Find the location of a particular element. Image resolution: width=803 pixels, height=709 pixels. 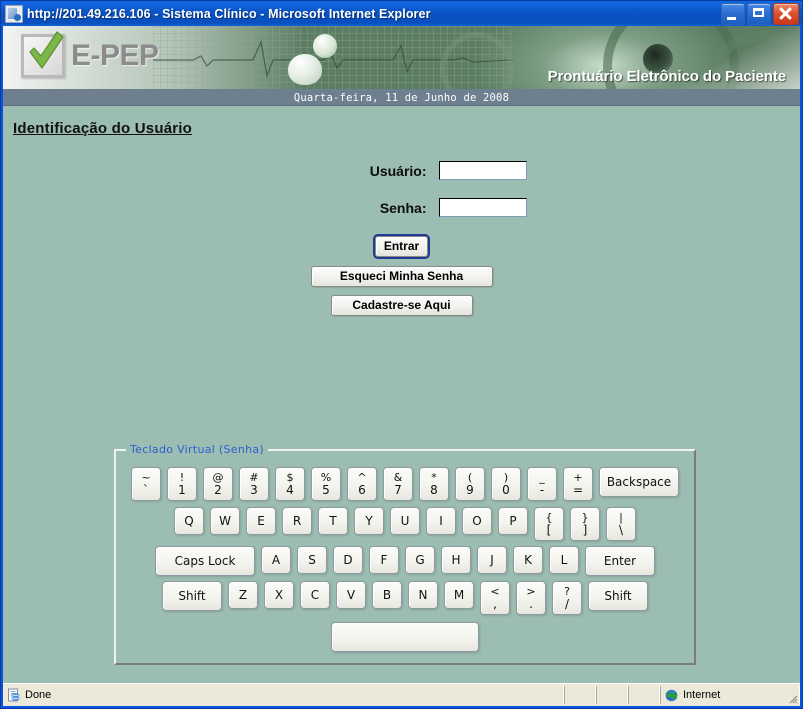

key-4: $4 is located at coordinates (290, 484).